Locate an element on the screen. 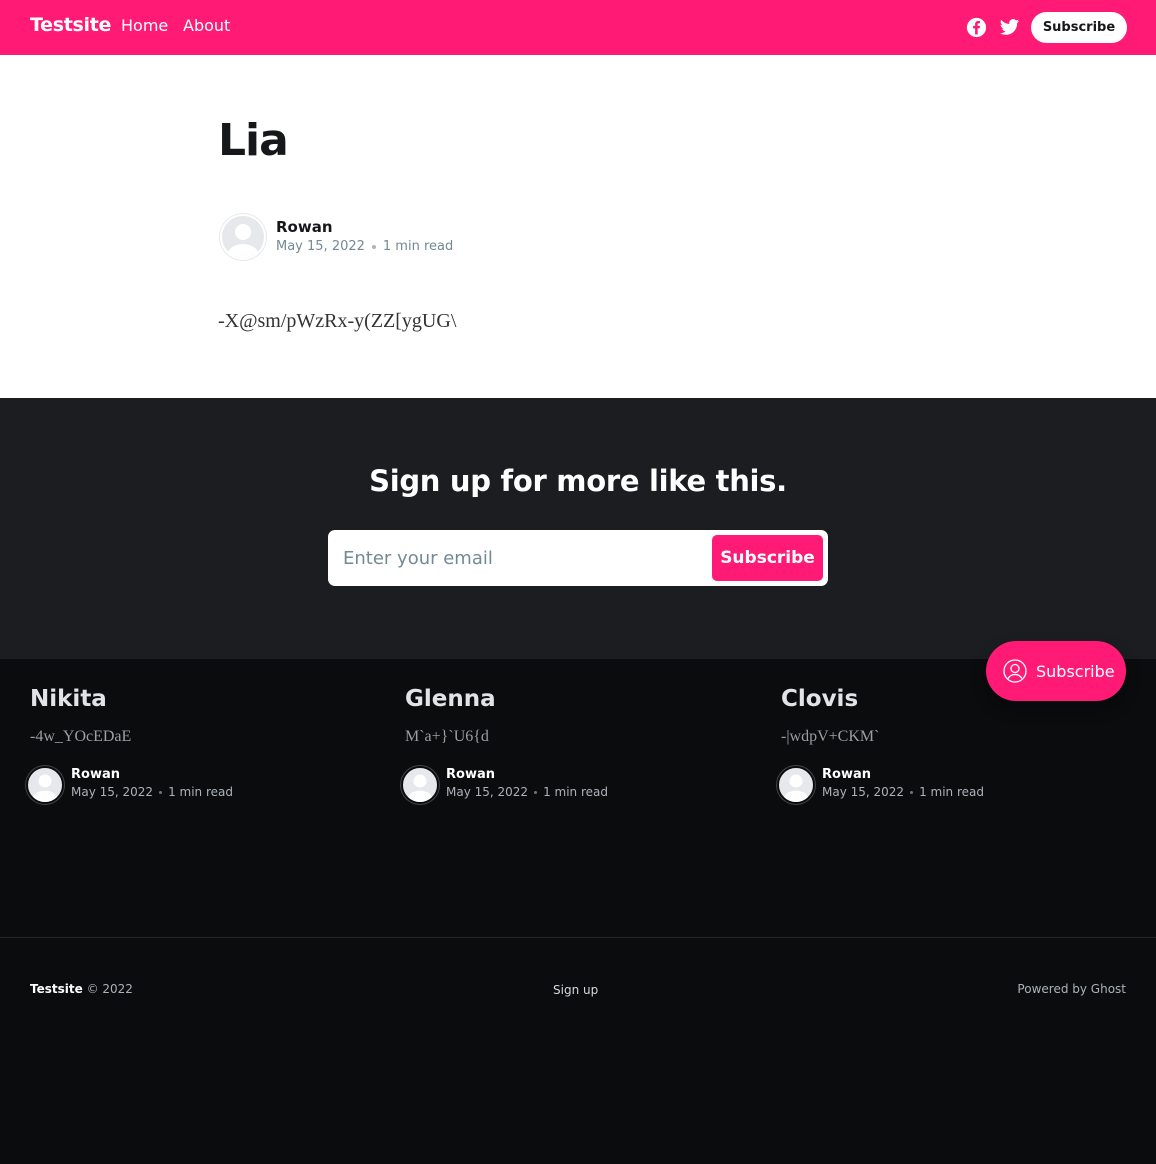  card-excerpt: -4w_YOcEDaE is located at coordinates (81, 736).